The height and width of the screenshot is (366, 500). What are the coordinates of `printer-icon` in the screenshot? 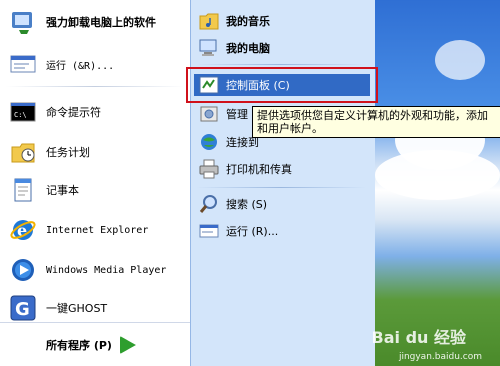 It's located at (209, 169).